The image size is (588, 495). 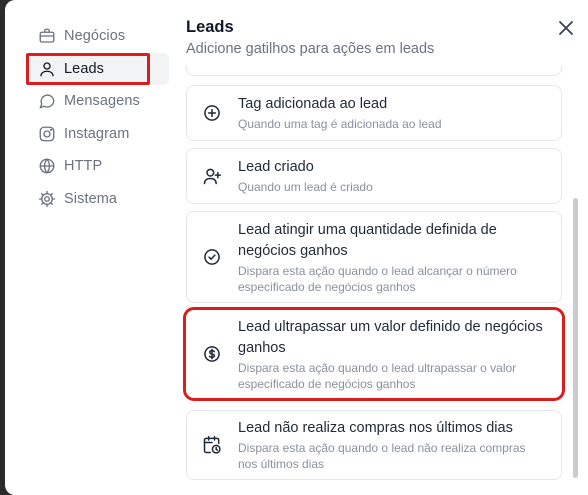 I want to click on trigger-description: Quando um lead é criado, so click(x=305, y=187).